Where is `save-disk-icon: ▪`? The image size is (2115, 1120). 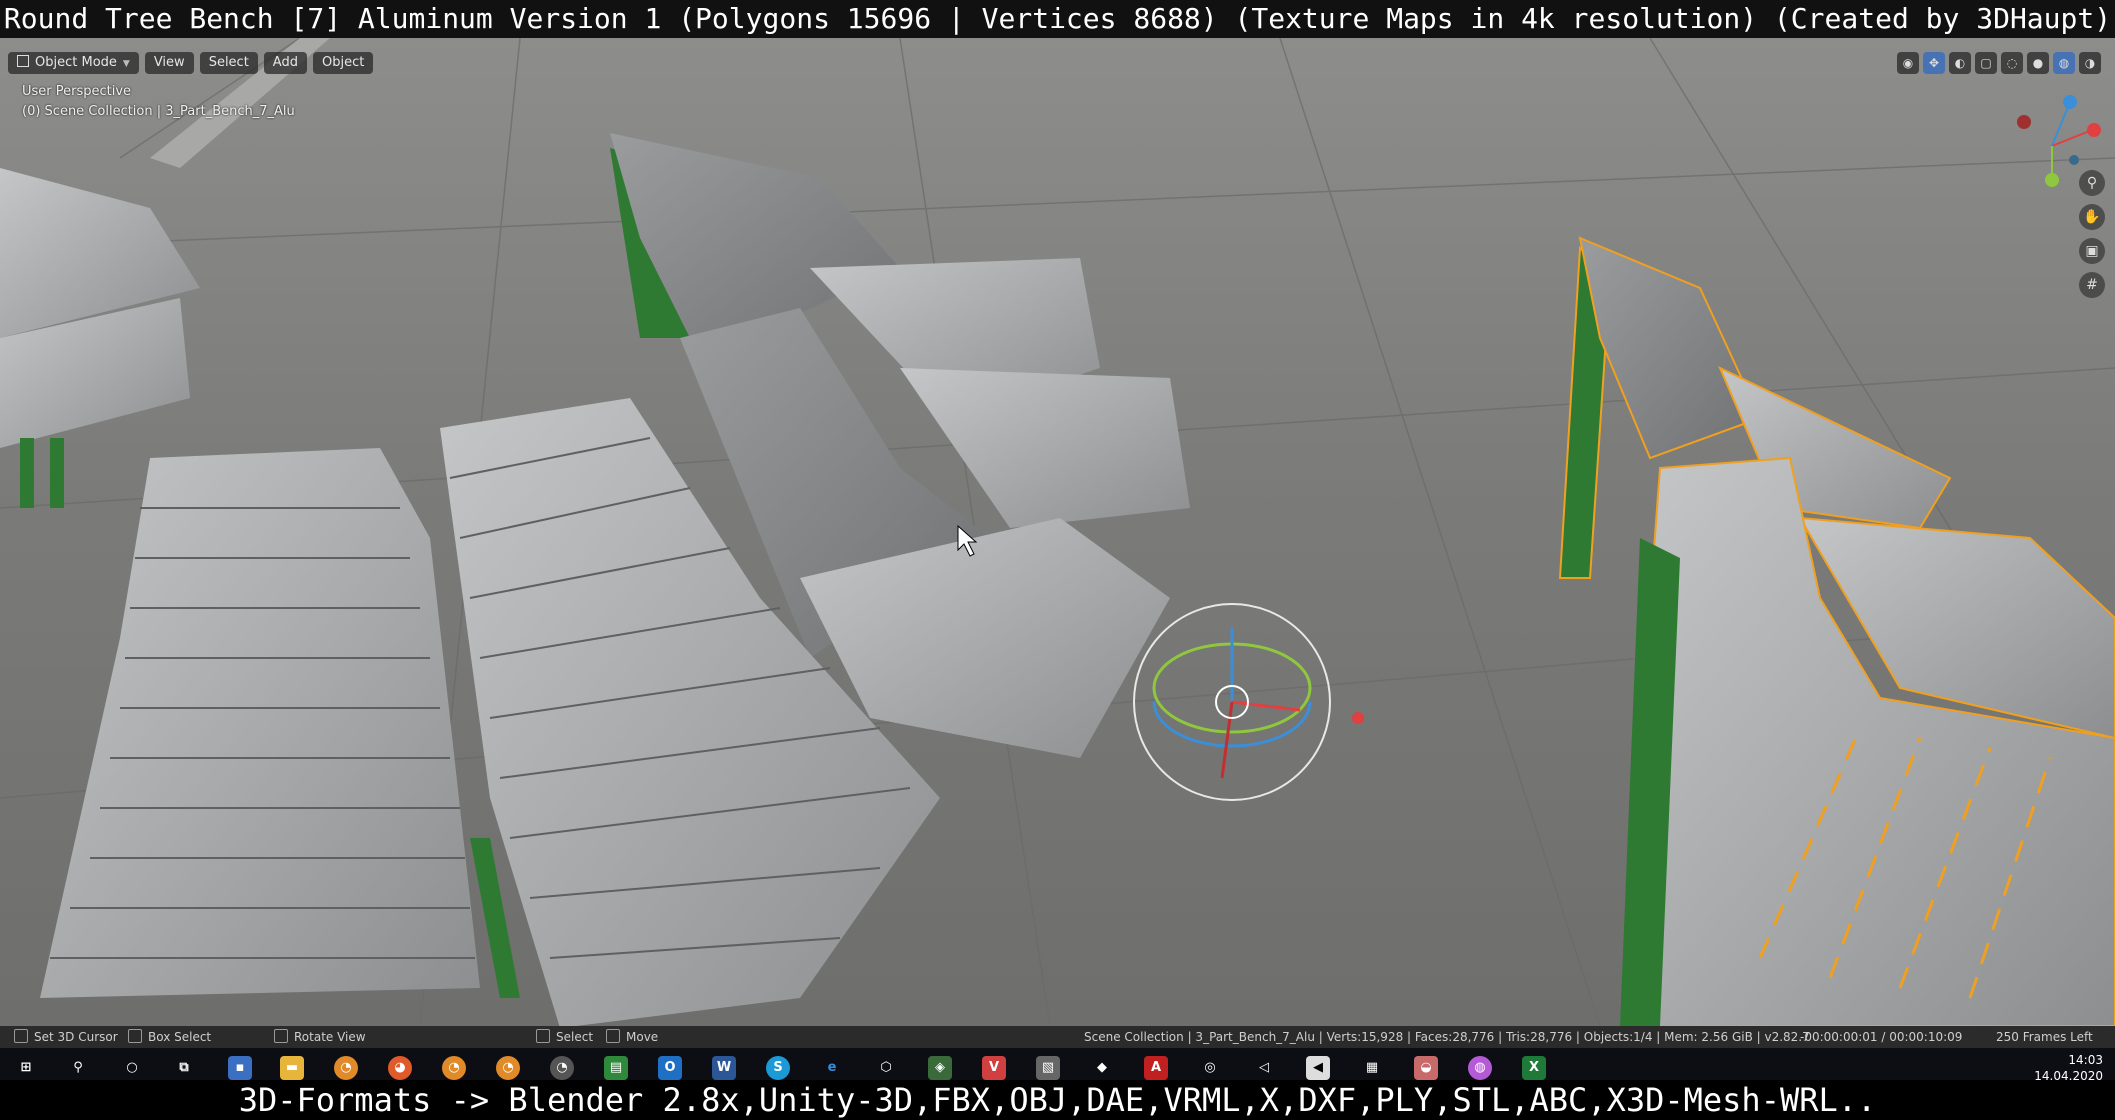
save-disk-icon: ▪ is located at coordinates (240, 1068).